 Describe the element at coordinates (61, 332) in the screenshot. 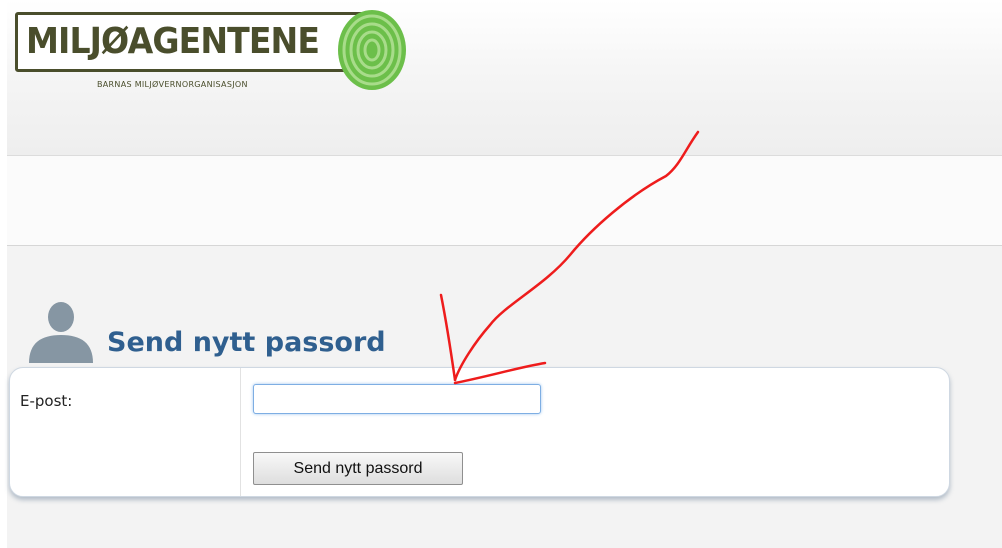

I see `user-icon` at that location.